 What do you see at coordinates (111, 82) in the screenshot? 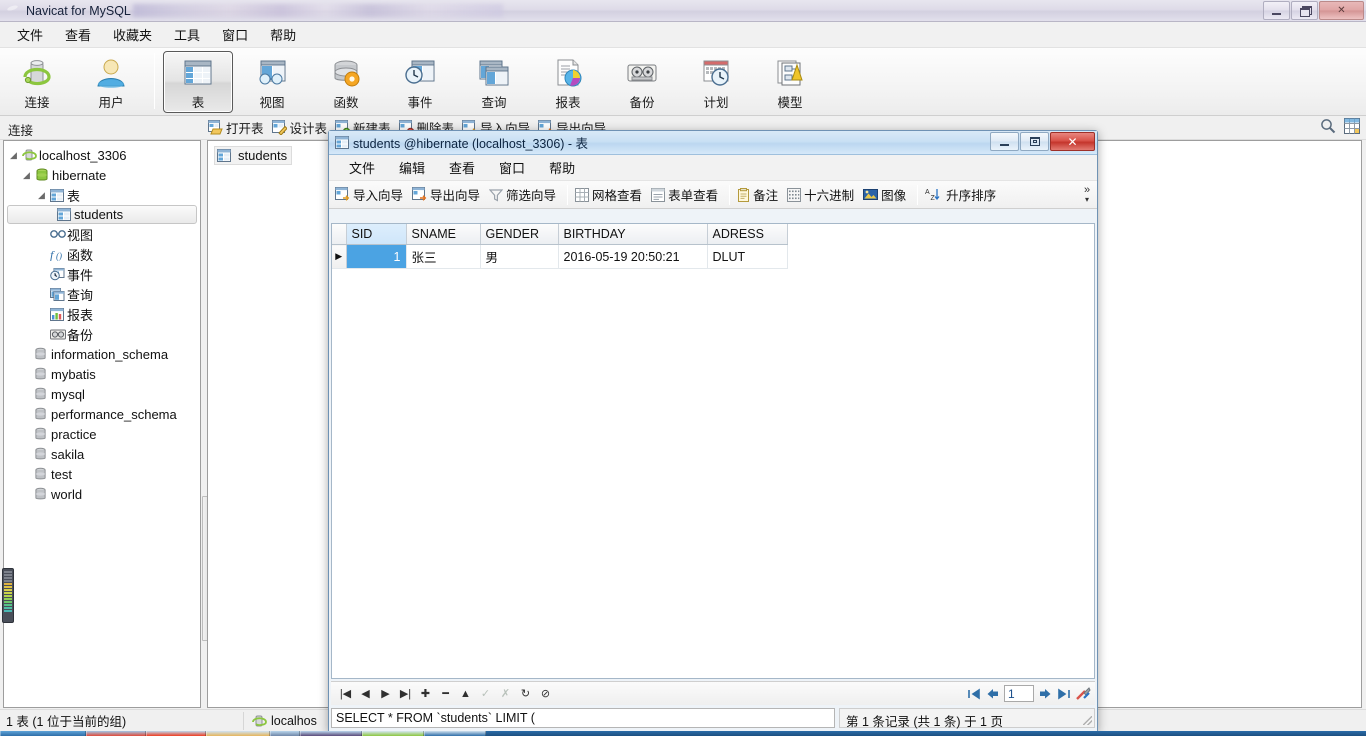
I see `toolbar-button-user: 用户` at bounding box center [111, 82].